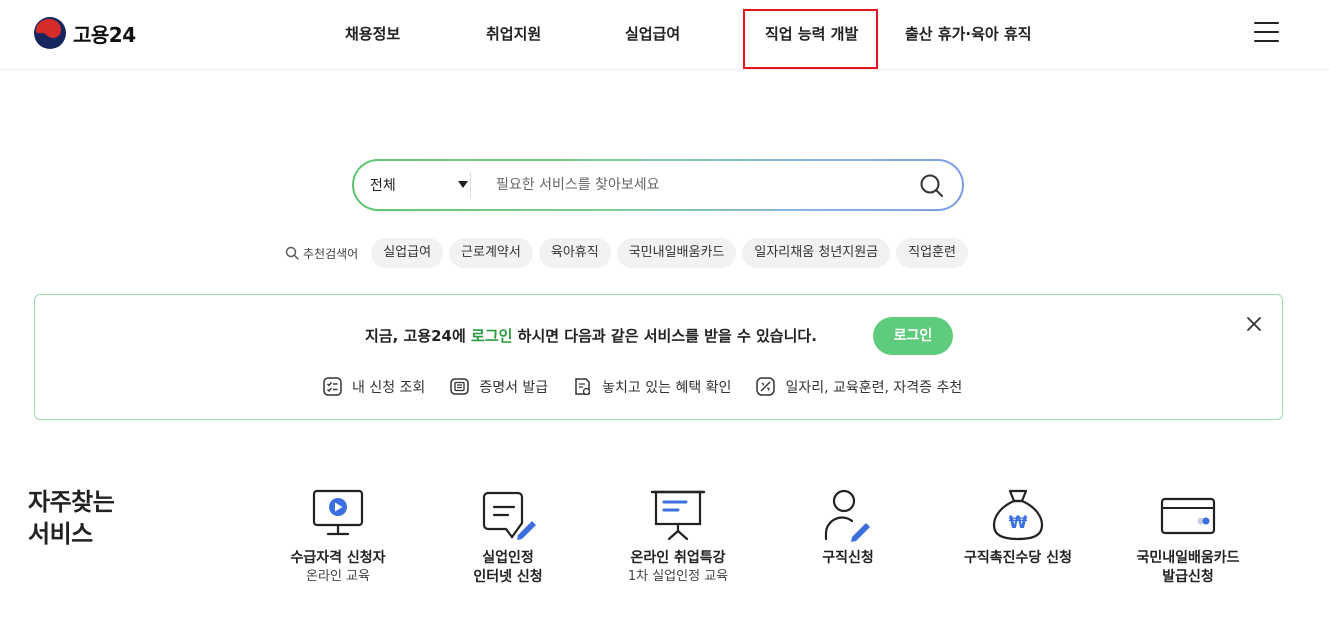 Image resolution: width=1329 pixels, height=635 pixels. I want to click on service-label: 구직촉진수당 신청, so click(1018, 558).